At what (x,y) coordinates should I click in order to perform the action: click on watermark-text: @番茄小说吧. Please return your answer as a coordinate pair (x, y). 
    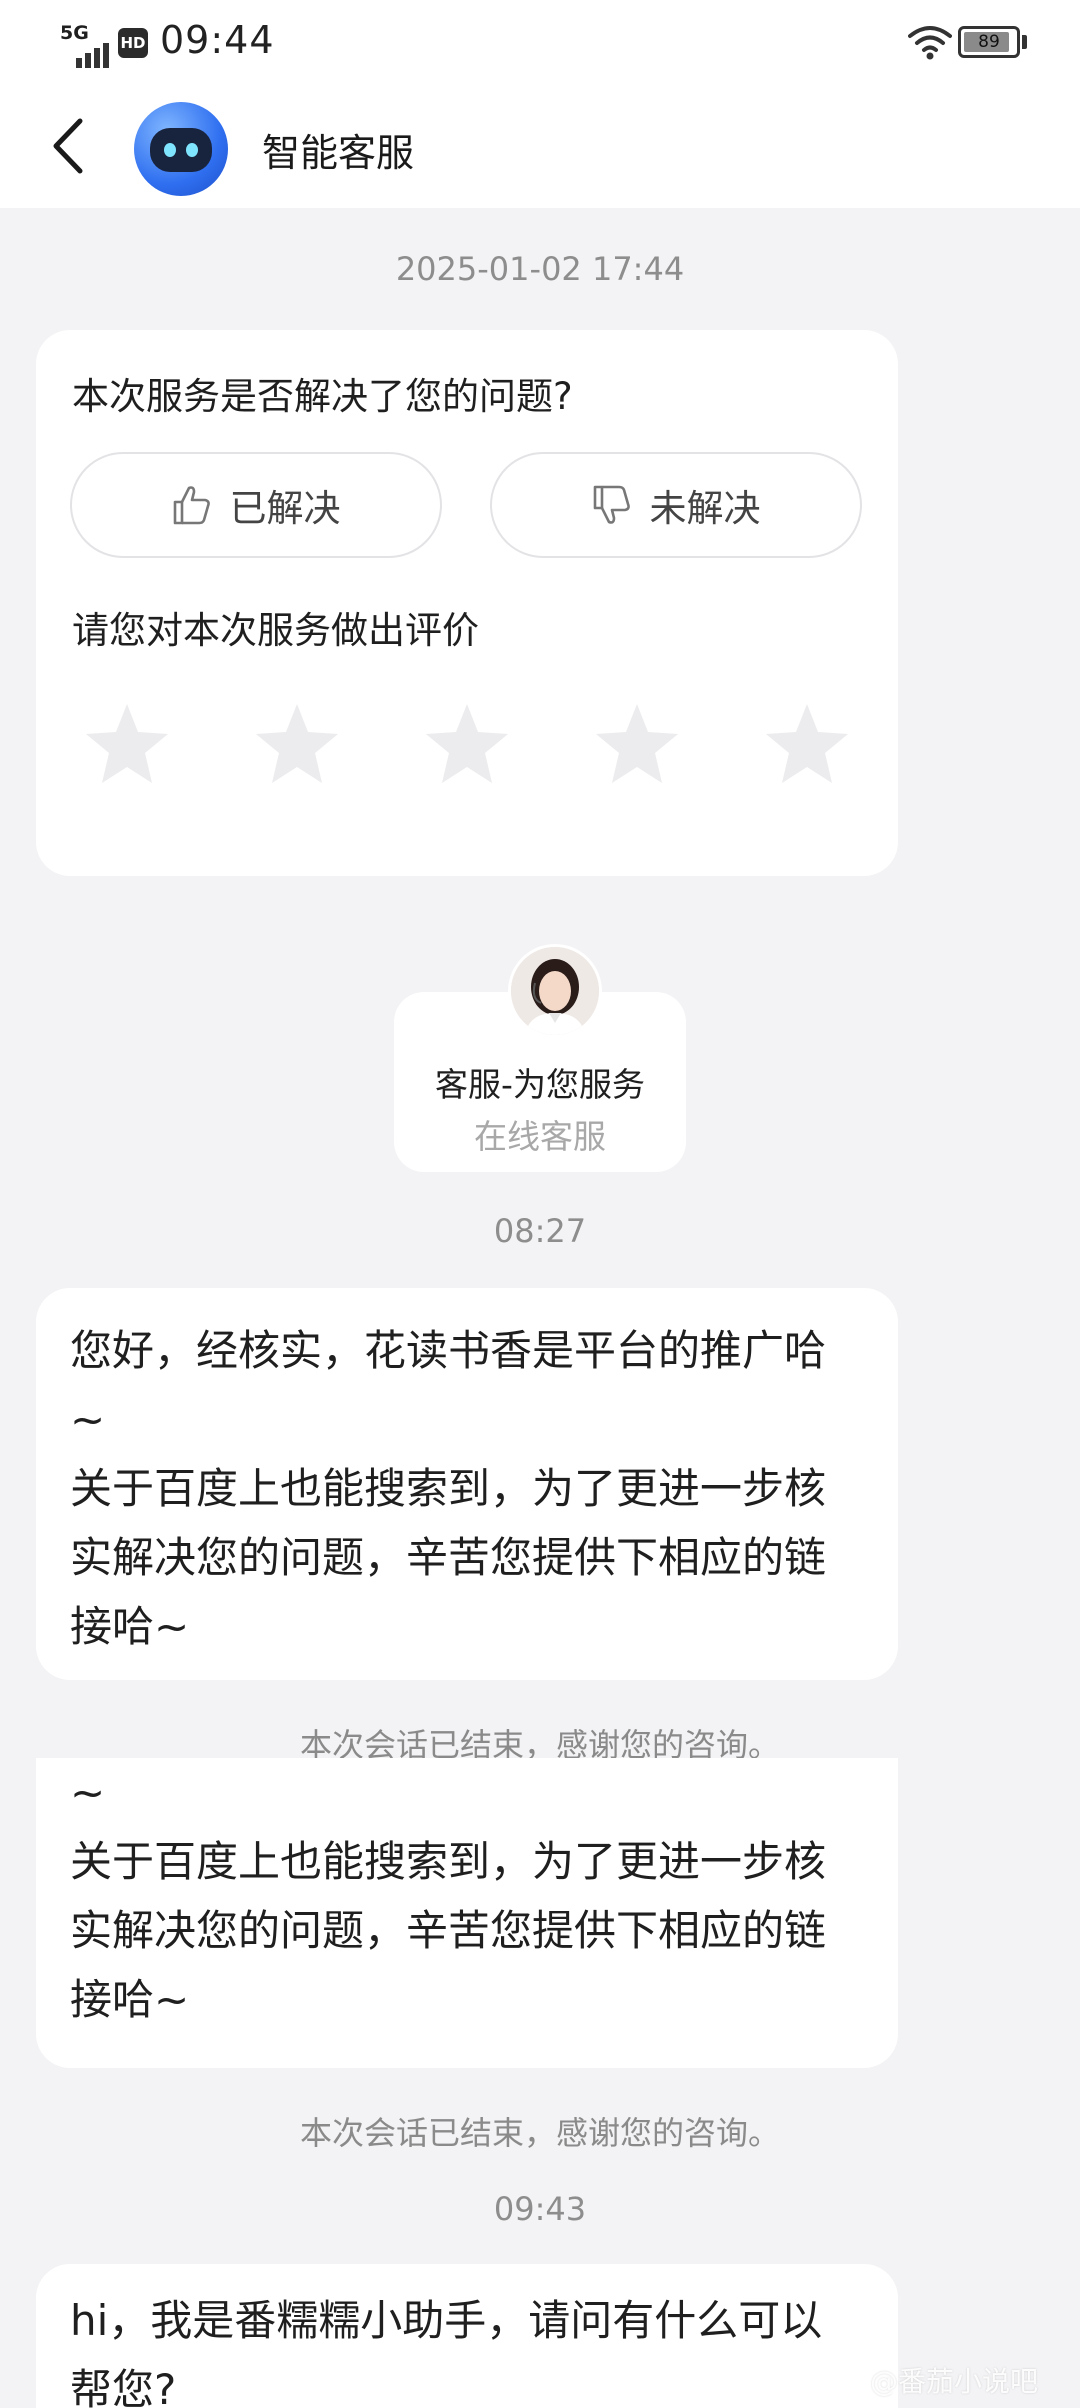
    Looking at the image, I should click on (954, 2381).